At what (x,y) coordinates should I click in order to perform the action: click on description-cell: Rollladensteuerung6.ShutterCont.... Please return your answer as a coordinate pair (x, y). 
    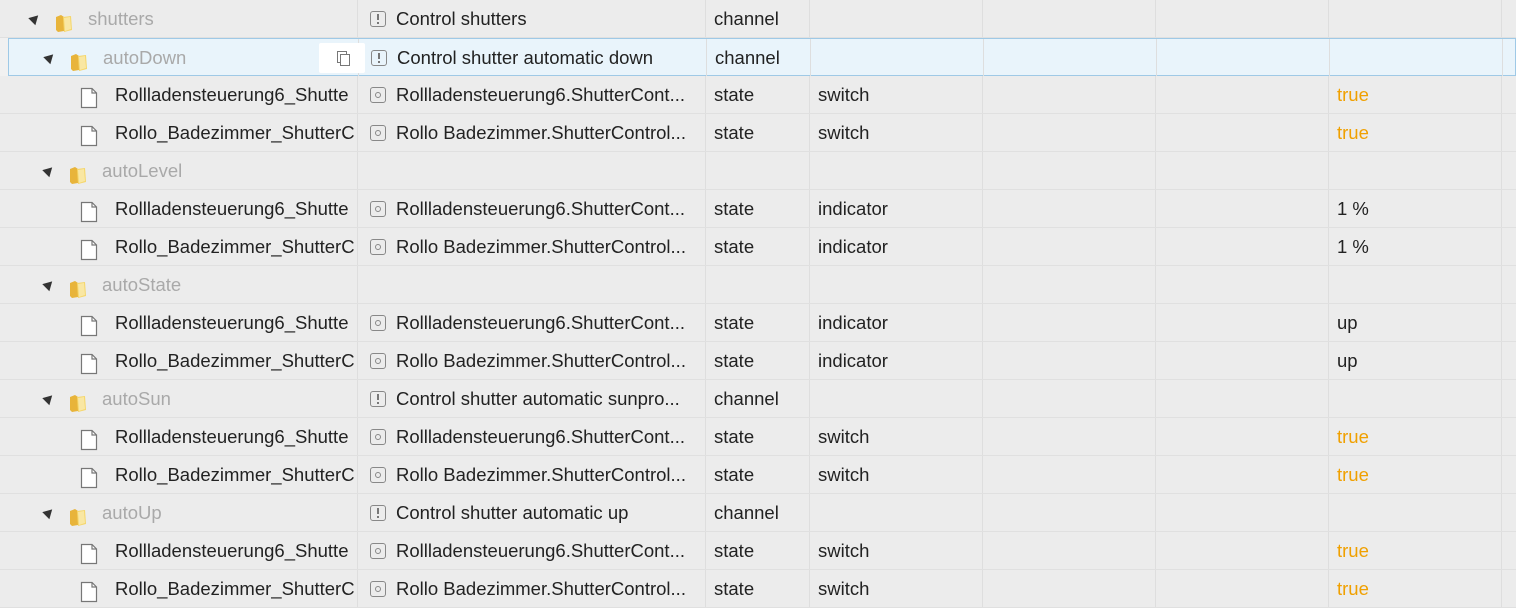
    Looking at the image, I should click on (532, 436).